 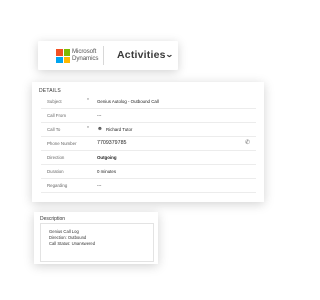 What do you see at coordinates (169, 54) in the screenshot?
I see `chevron-down-icon: ⌄` at bounding box center [169, 54].